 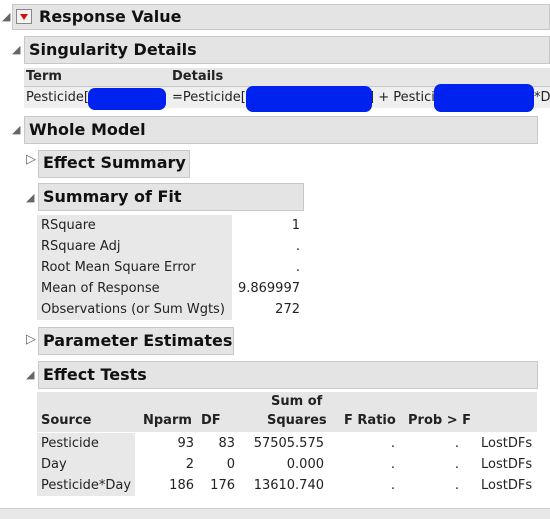 I want to click on col-term: Term, so click(x=44, y=76).